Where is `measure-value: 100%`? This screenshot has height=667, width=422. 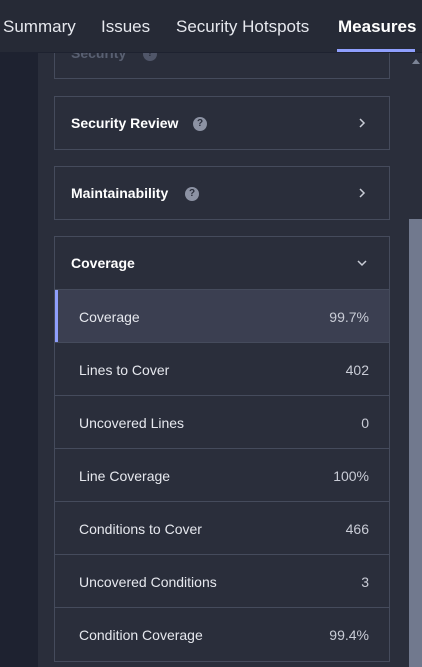
measure-value: 100% is located at coordinates (351, 476).